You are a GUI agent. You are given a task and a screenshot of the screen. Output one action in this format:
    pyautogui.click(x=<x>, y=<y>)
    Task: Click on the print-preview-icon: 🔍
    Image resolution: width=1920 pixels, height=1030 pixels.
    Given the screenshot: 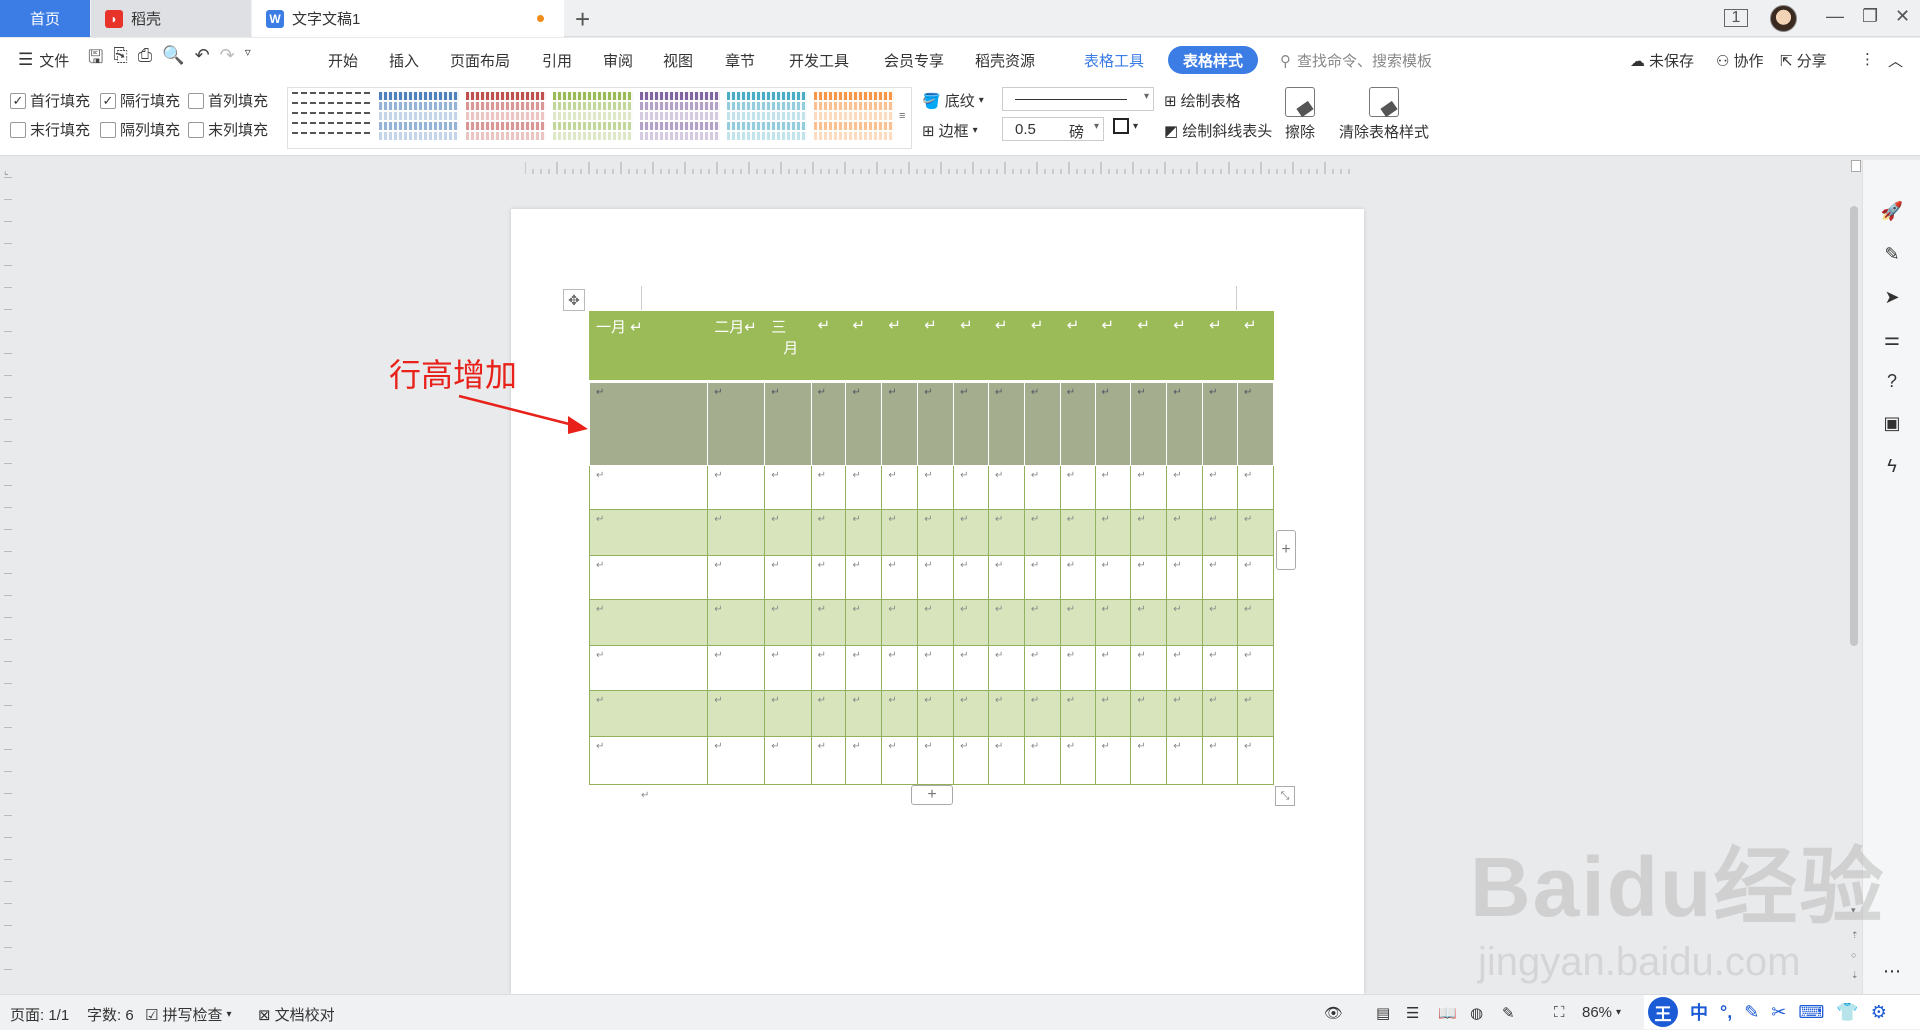 What is the action you would take?
    pyautogui.click(x=173, y=60)
    